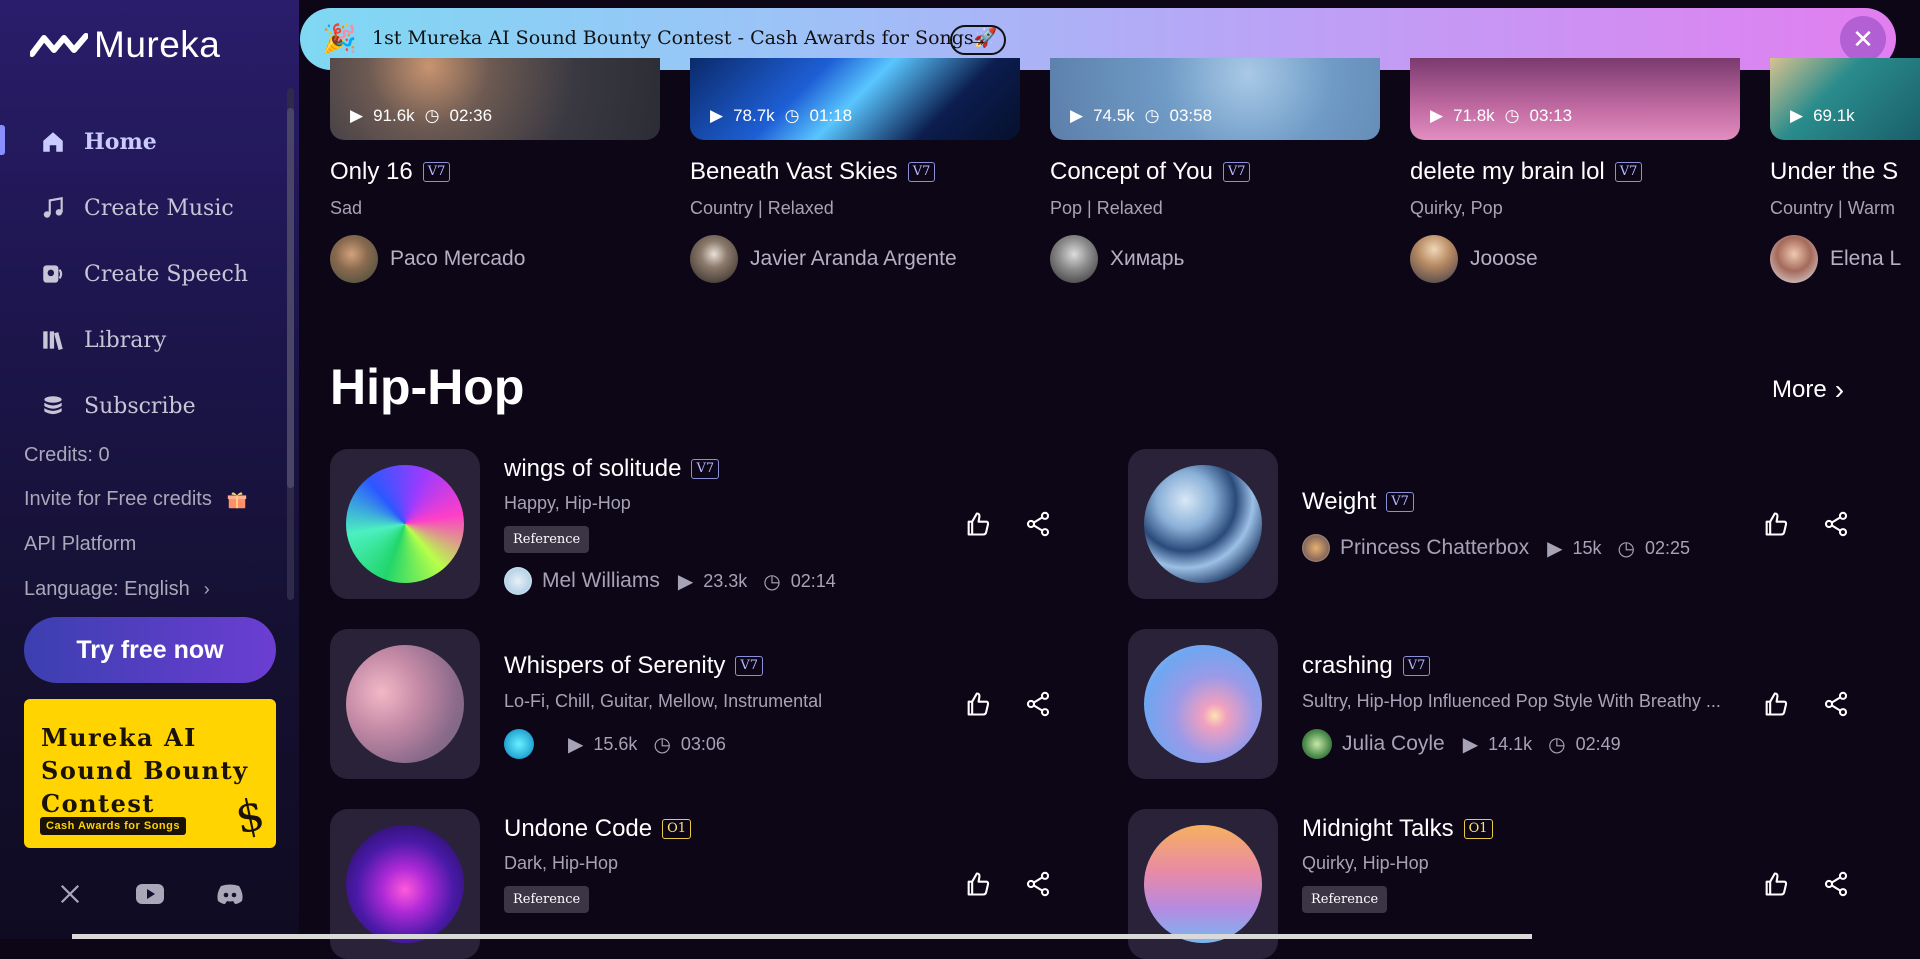  Describe the element at coordinates (1799, 389) in the screenshot. I see `more-label: More` at that location.